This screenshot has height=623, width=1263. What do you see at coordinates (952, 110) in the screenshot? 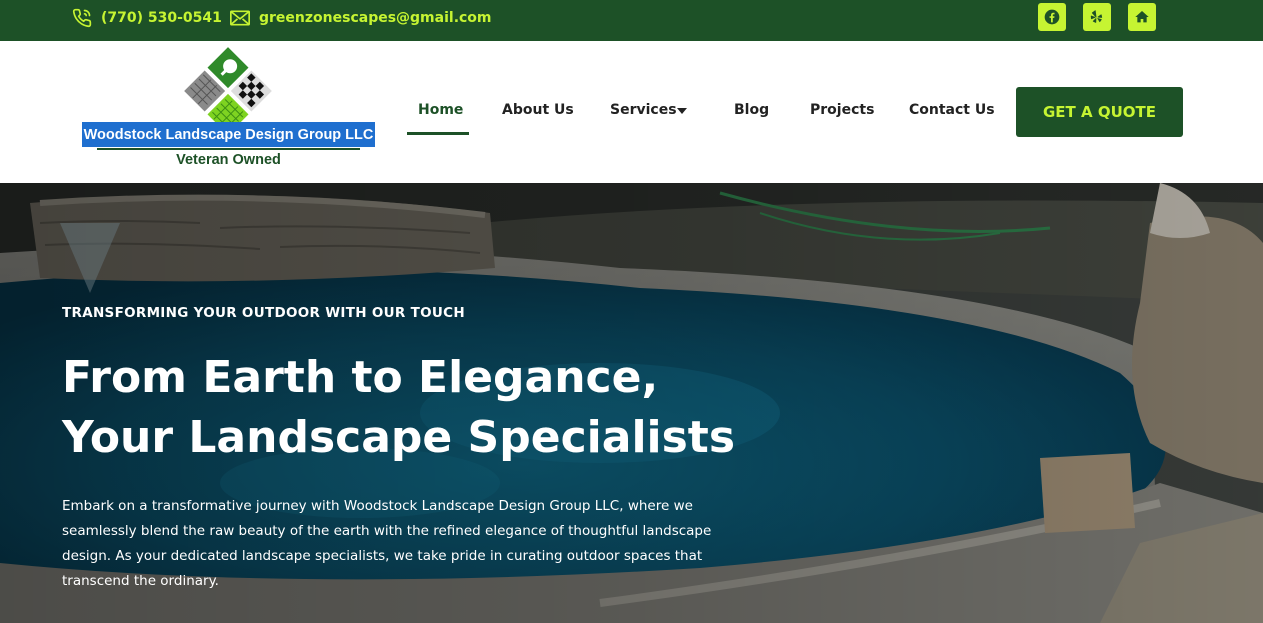
I see `nav-contact-us: Contact Us` at bounding box center [952, 110].